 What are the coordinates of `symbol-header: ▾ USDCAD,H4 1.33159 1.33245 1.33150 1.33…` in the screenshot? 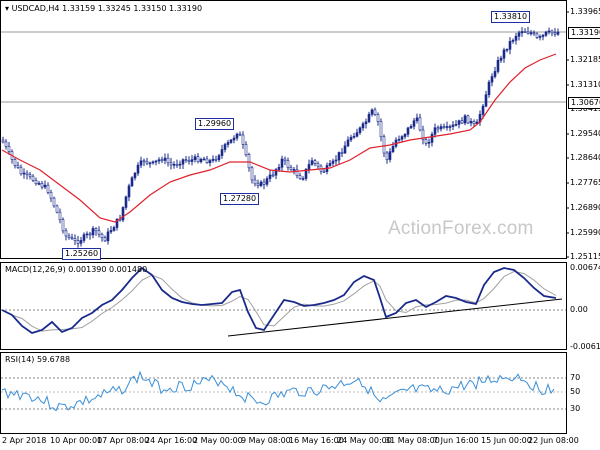 It's located at (103, 9).